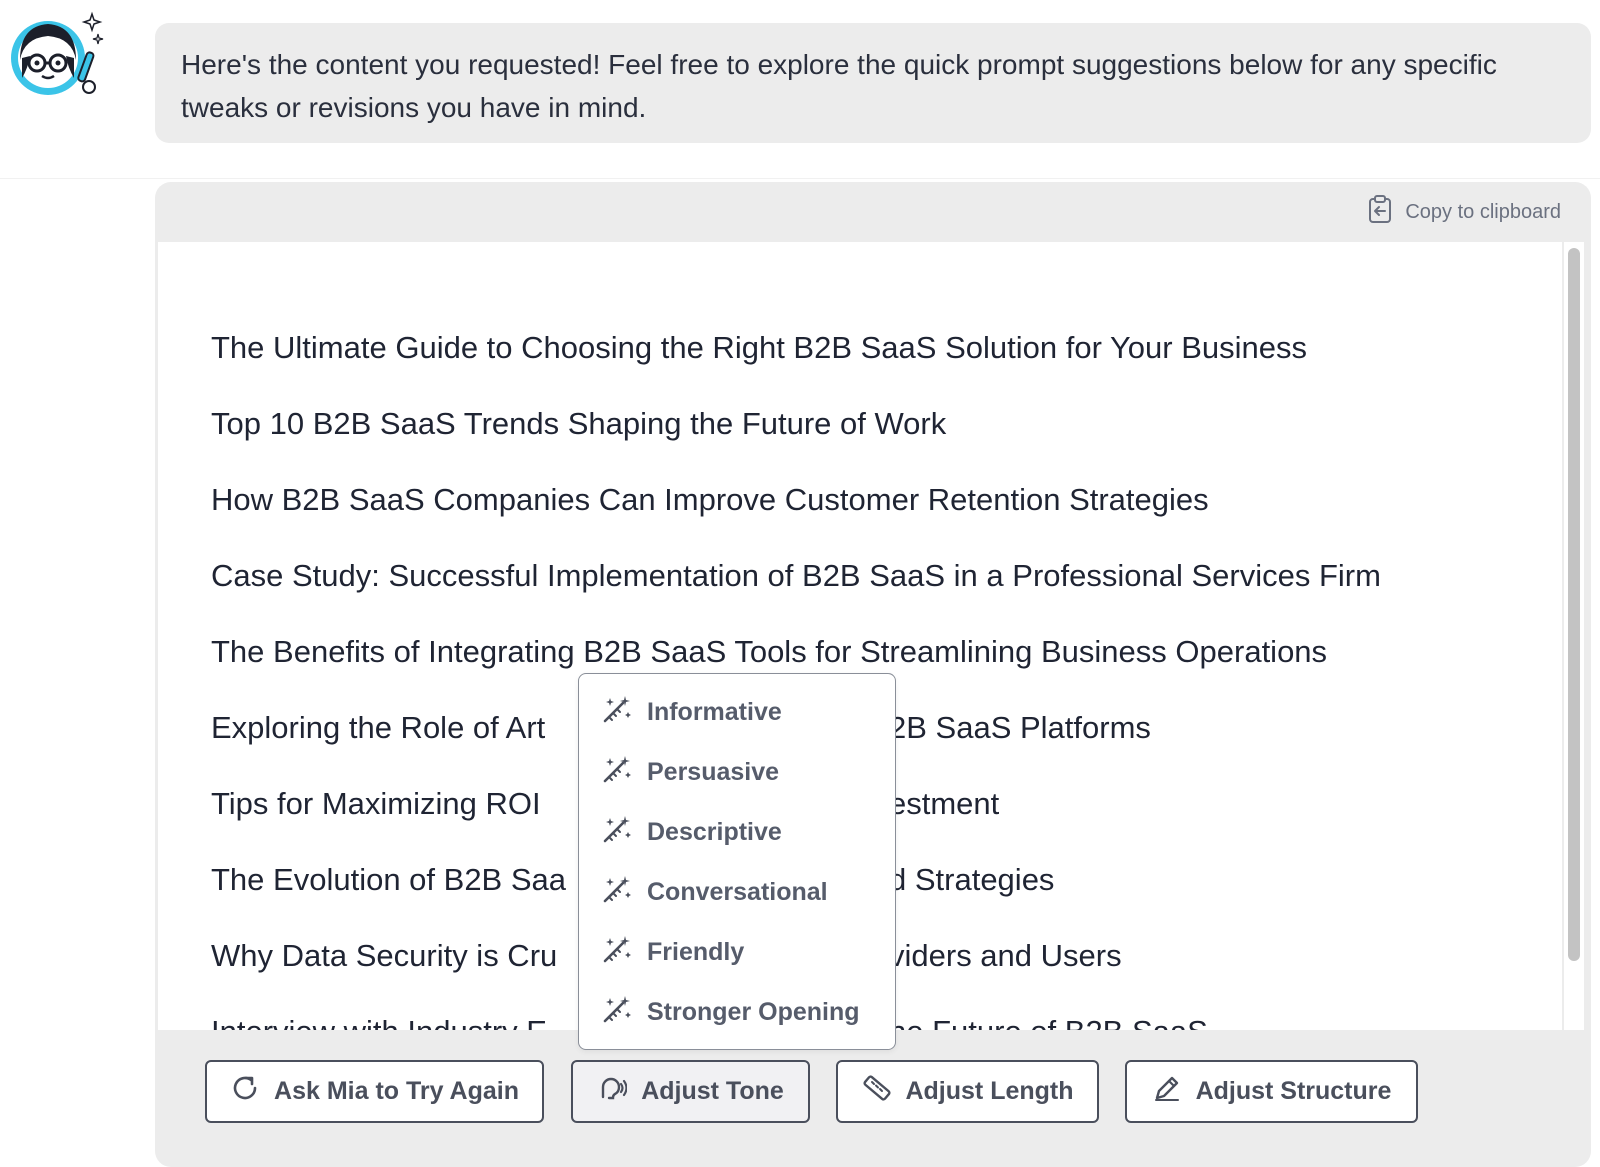 The width and height of the screenshot is (1600, 1167). I want to click on tone-option-stronger-opening: Stronger Opening, so click(737, 1012).